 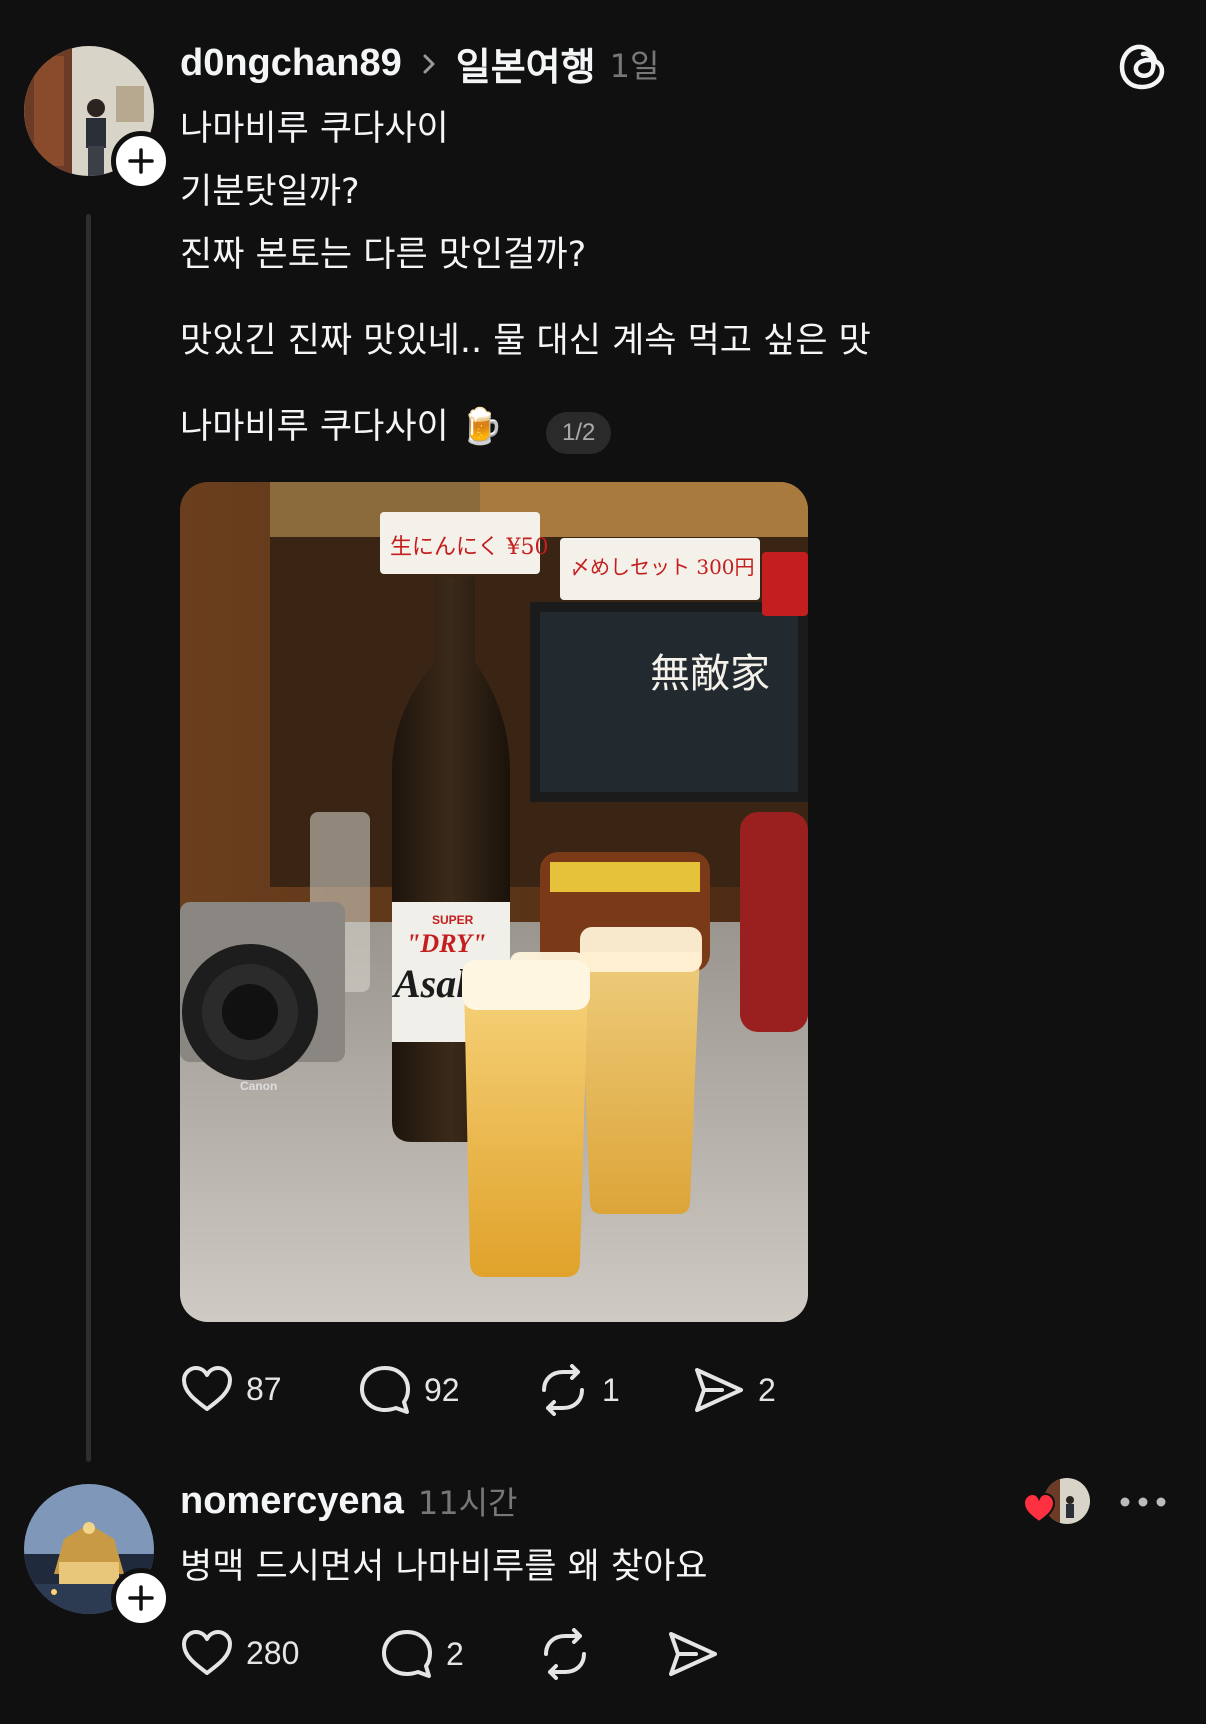 What do you see at coordinates (342, 427) in the screenshot?
I see `post-text-line-5: 나마비루 쿠다사이 🍺` at bounding box center [342, 427].